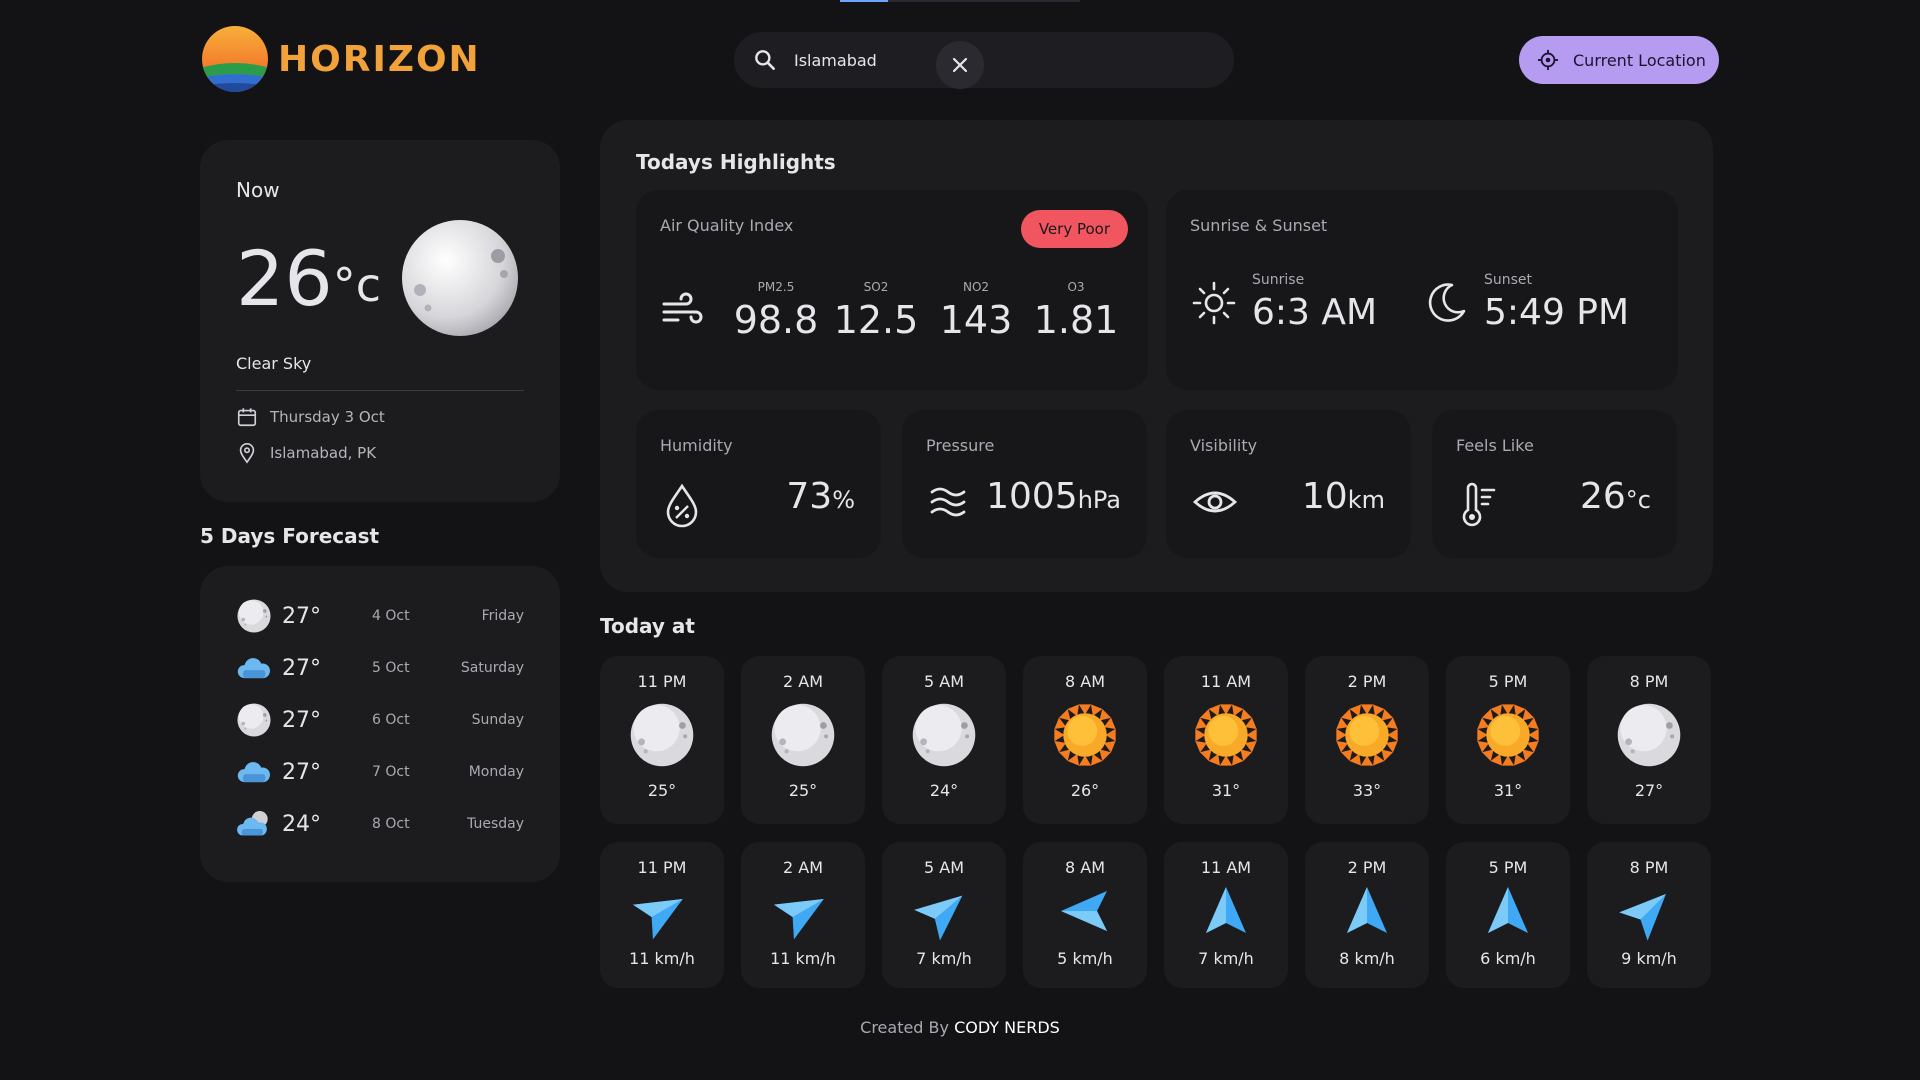 The height and width of the screenshot is (1080, 1920). Describe the element at coordinates (495, 824) in the screenshot. I see `forecast-day: Tuesday` at that location.